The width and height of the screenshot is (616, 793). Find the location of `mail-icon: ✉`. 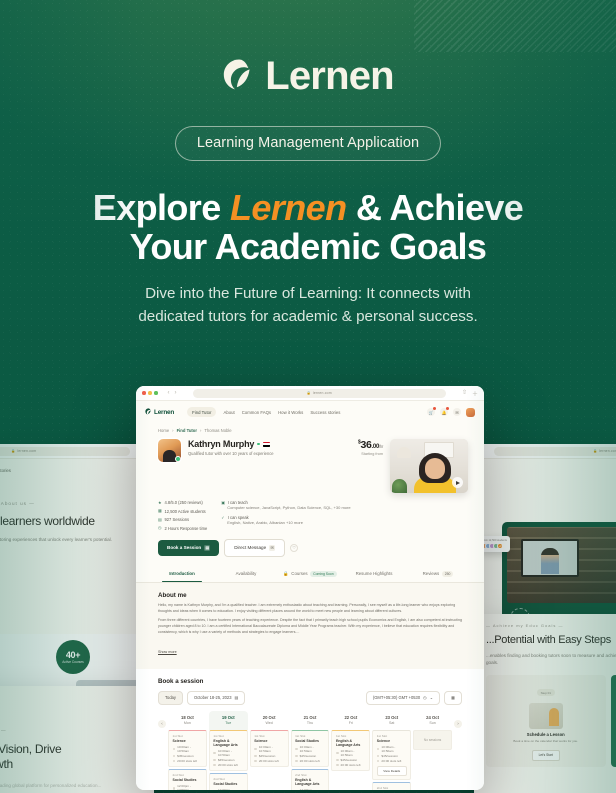

mail-icon: ✉ is located at coordinates (457, 412).